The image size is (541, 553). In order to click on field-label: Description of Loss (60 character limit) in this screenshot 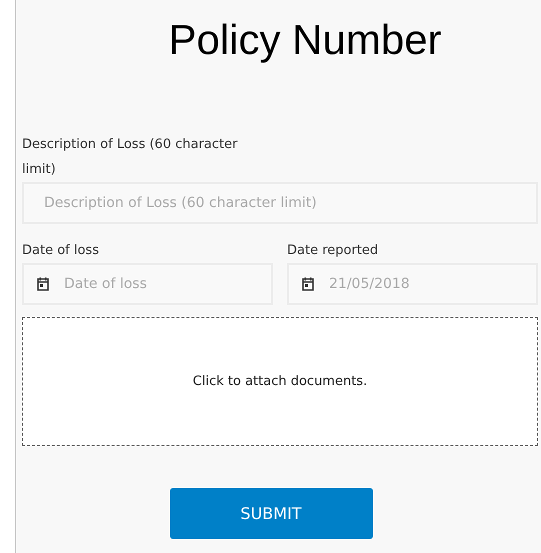, I will do `click(130, 157)`.